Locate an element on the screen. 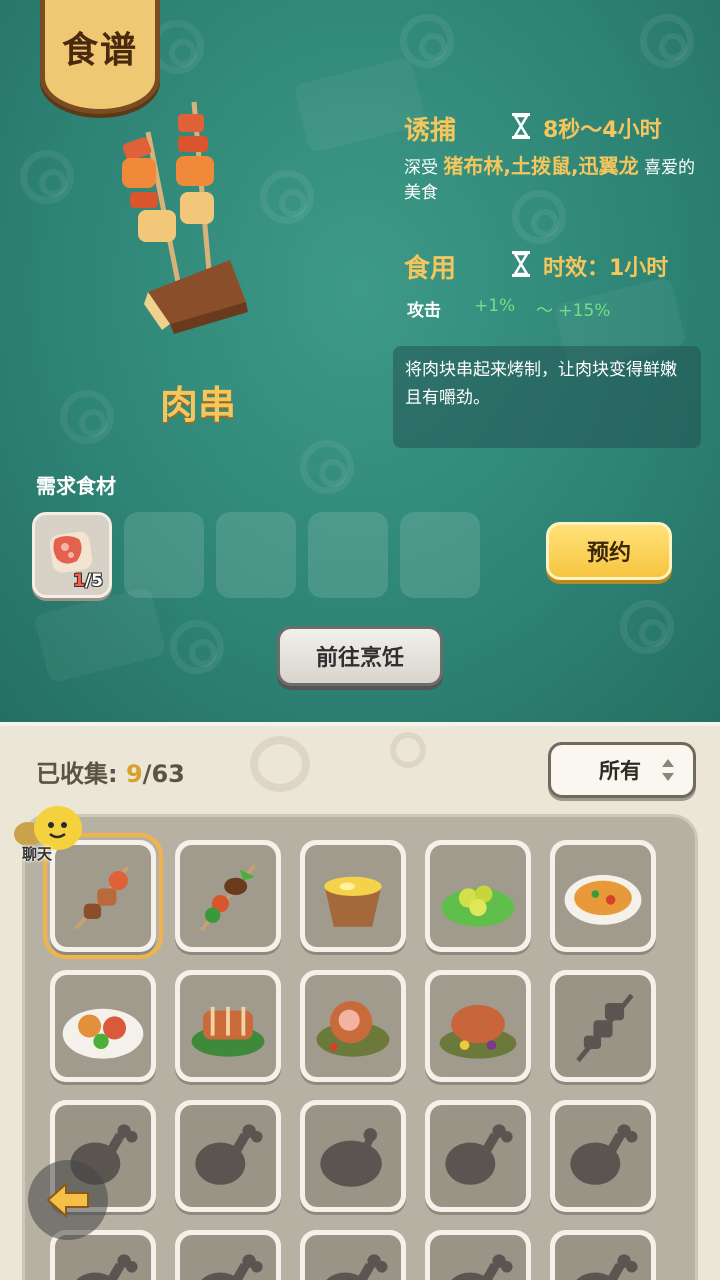 Image resolution: width=720 pixels, height=1280 pixels. roast-chicken-silhouette-icon is located at coordinates (351, 1157).